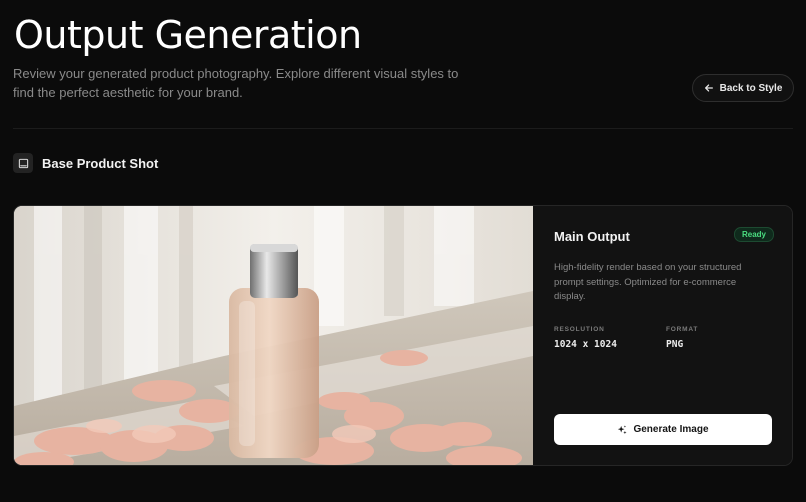 The width and height of the screenshot is (806, 502). What do you see at coordinates (188, 35) in the screenshot?
I see `page-title: Output Generation` at bounding box center [188, 35].